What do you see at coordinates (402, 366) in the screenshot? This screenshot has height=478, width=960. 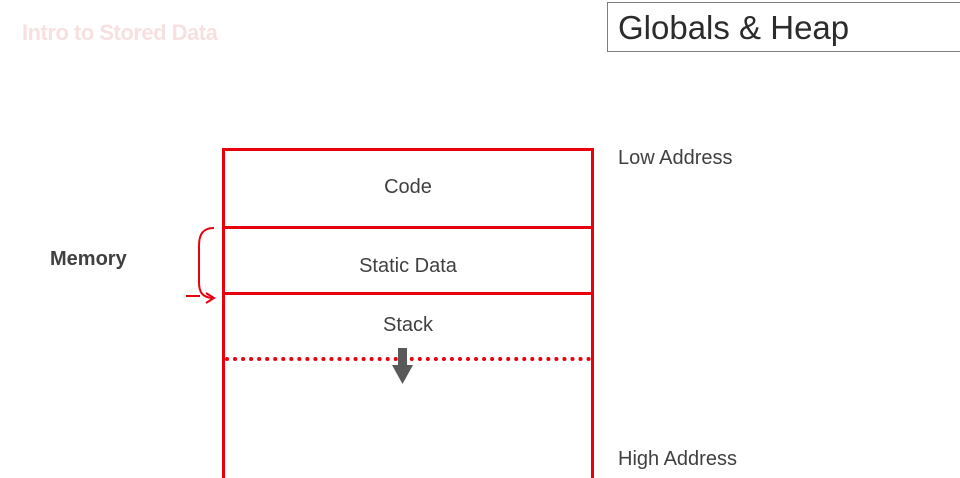 I see `stack-growth-arrow-icon` at bounding box center [402, 366].